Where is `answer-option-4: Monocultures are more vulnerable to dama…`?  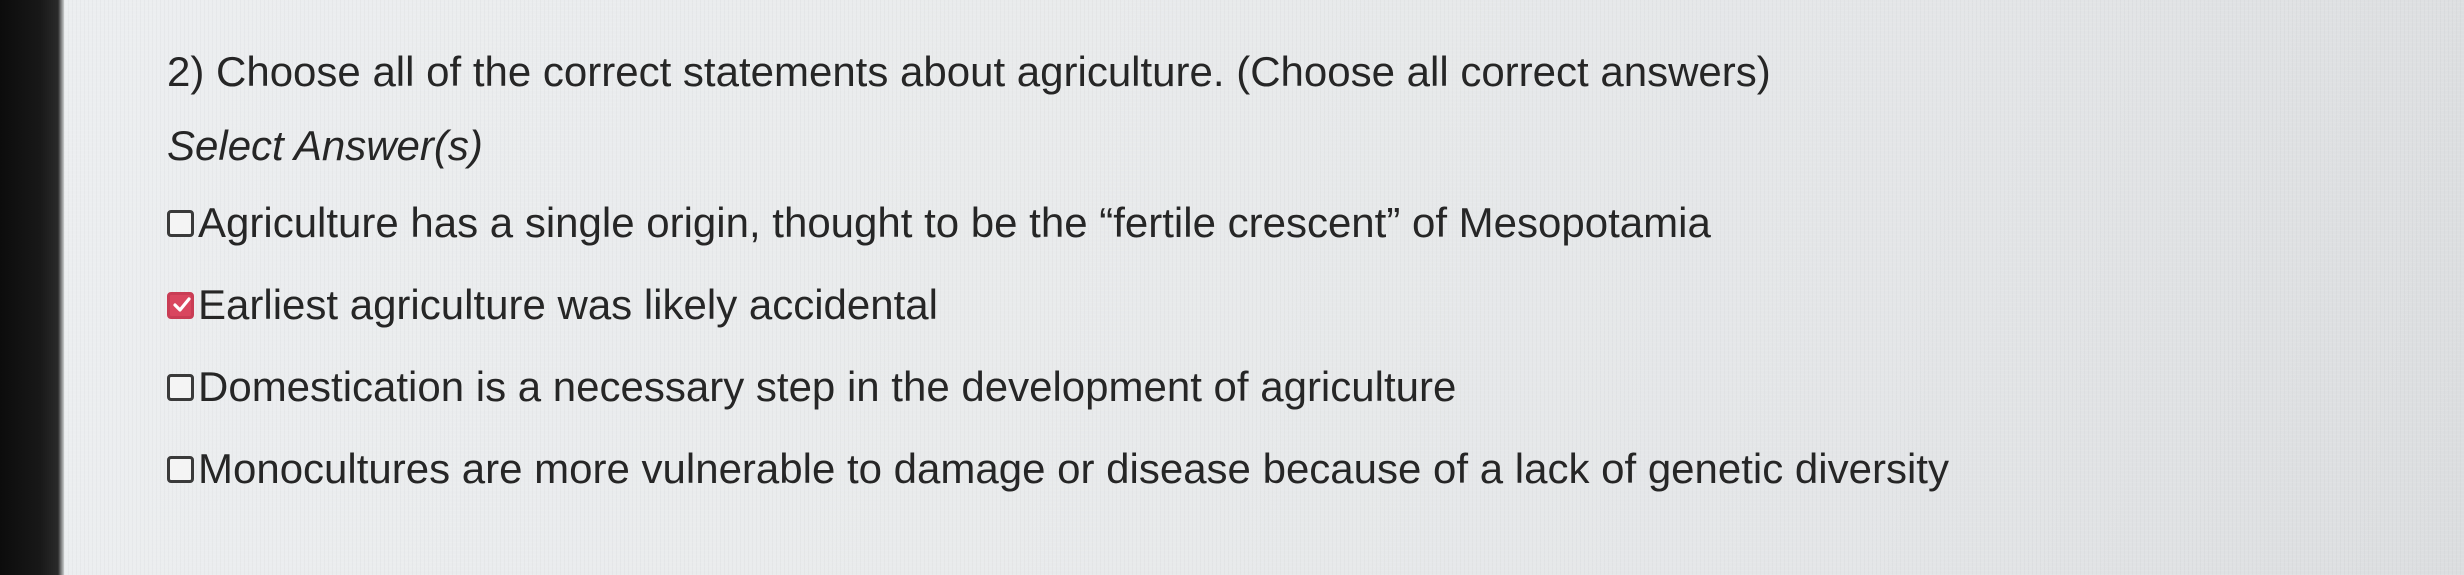 answer-option-4: Monocultures are more vulnerable to dama… is located at coordinates (1217, 469).